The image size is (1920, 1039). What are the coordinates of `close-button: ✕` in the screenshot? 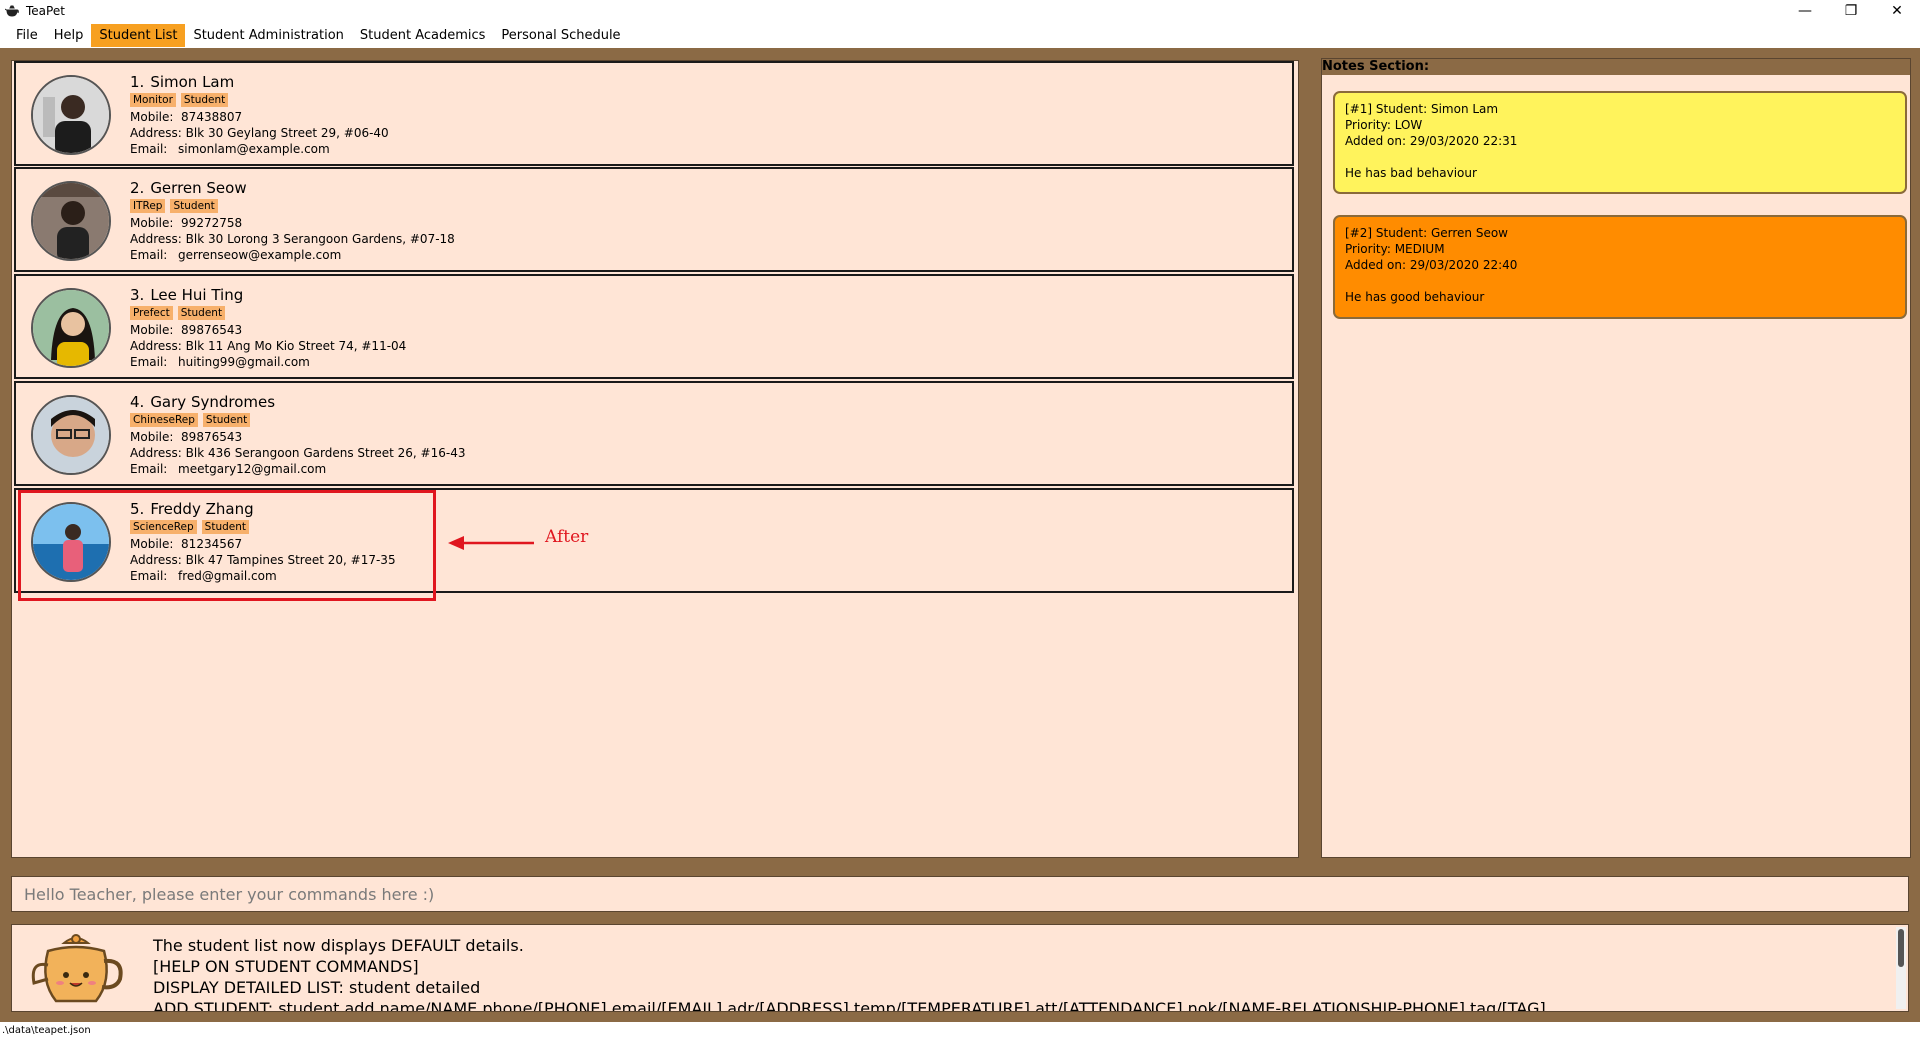 It's located at (1897, 11).